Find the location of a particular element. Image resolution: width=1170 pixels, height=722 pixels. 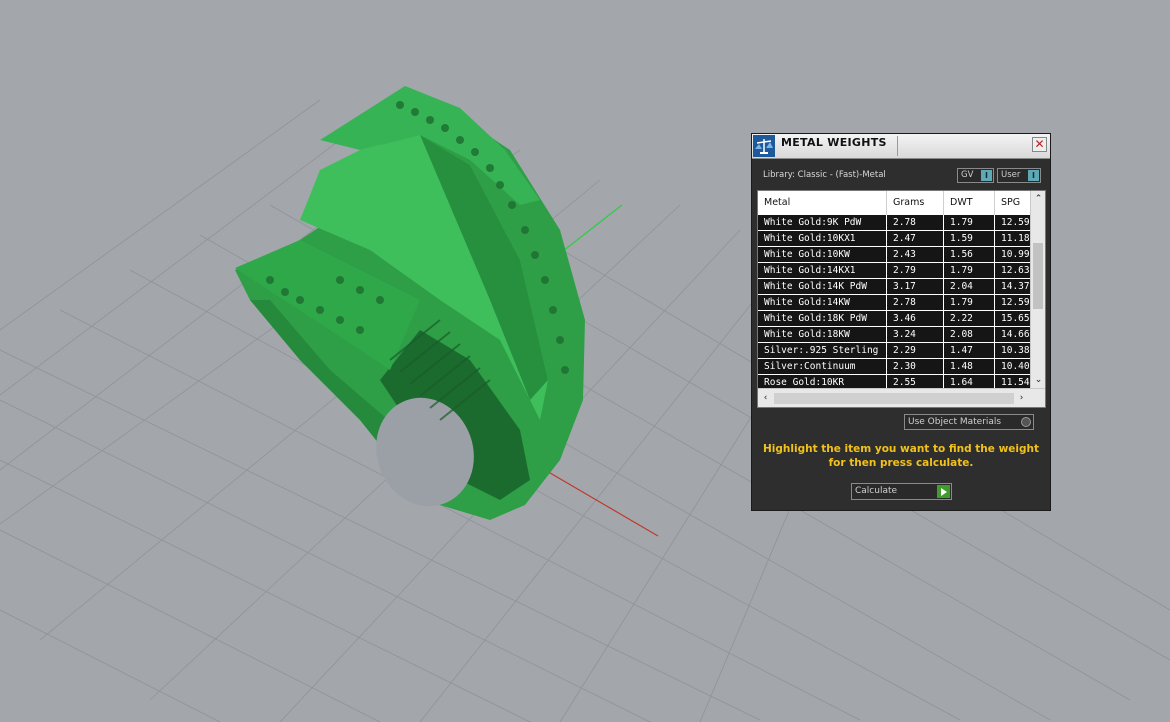

radio-icon is located at coordinates (1026, 422).